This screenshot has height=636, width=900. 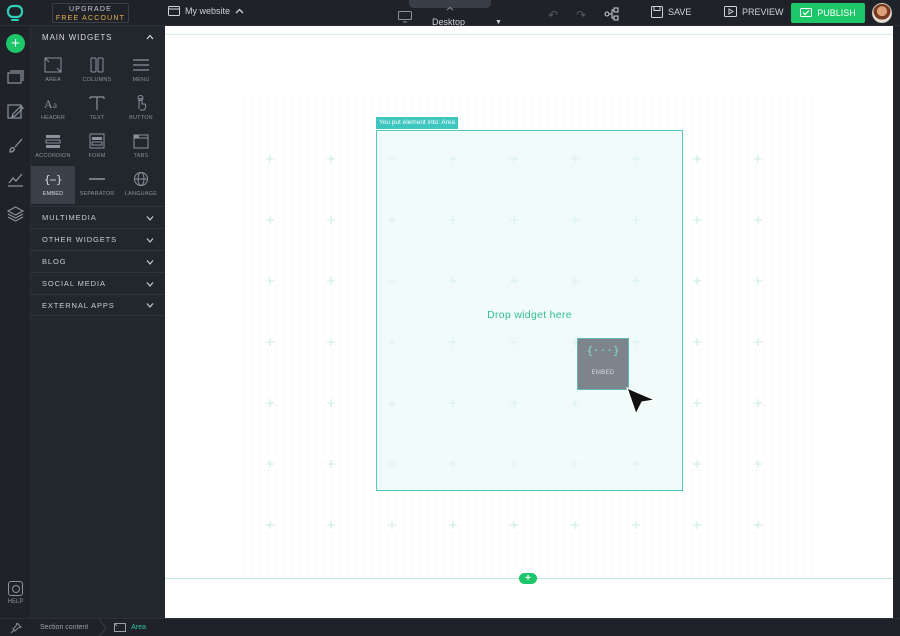 I want to click on device-selector: Desktop ▼, so click(x=450, y=17).